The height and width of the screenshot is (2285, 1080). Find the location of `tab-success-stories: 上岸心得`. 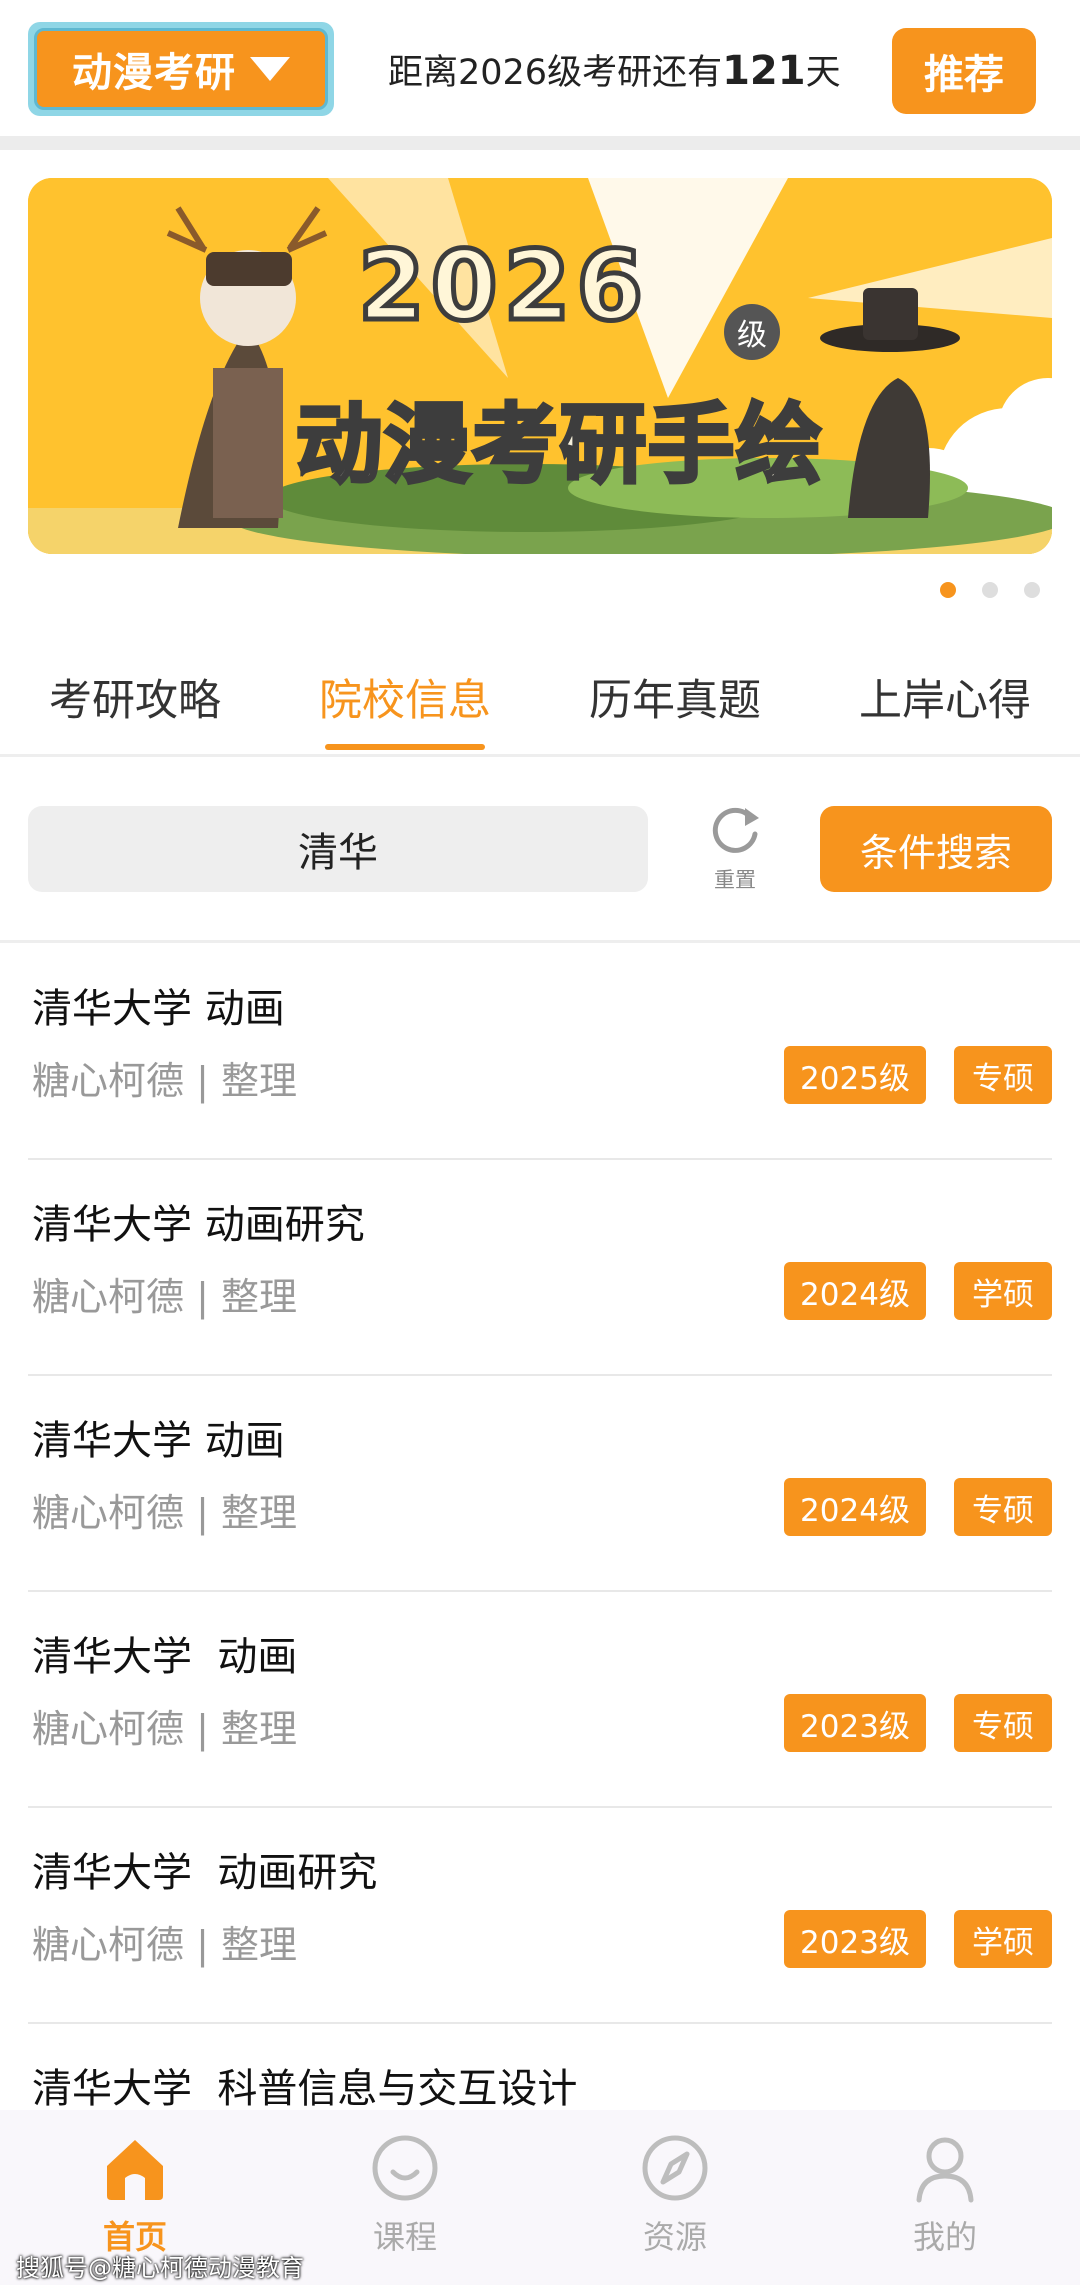

tab-success-stories: 上岸心得 is located at coordinates (945, 697).